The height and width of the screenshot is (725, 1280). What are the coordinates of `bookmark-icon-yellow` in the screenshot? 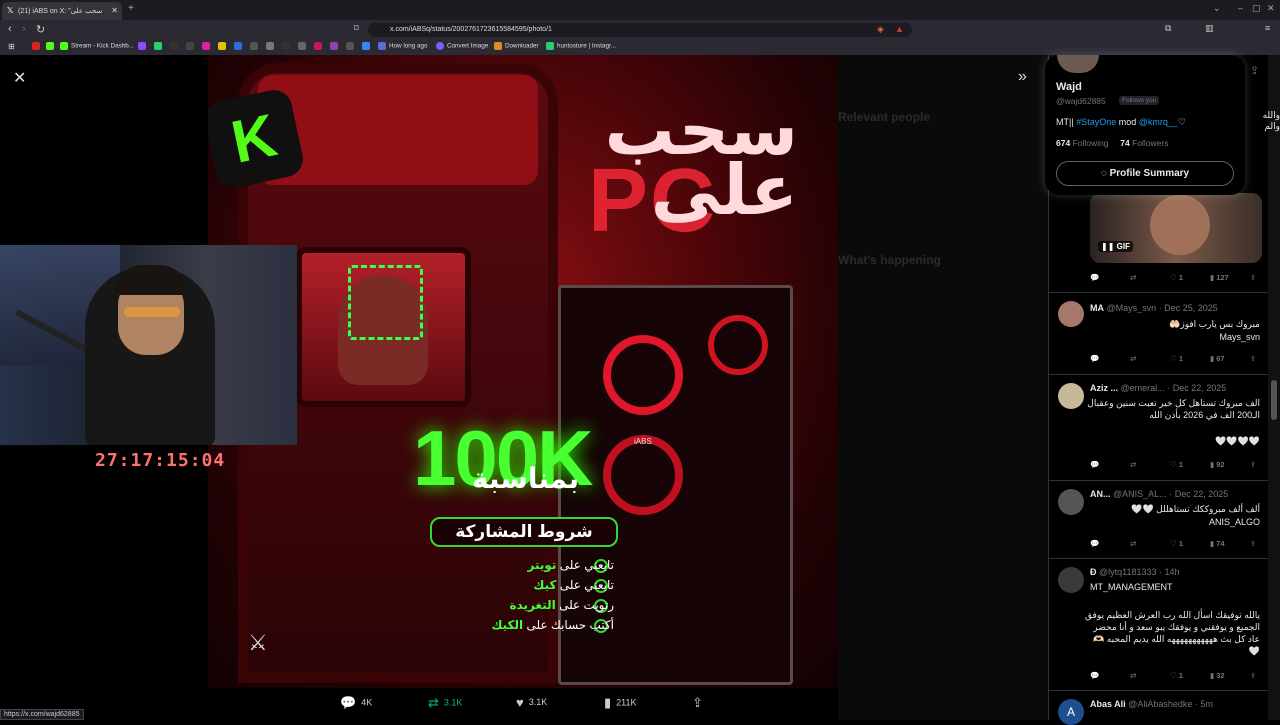 It's located at (223, 46).